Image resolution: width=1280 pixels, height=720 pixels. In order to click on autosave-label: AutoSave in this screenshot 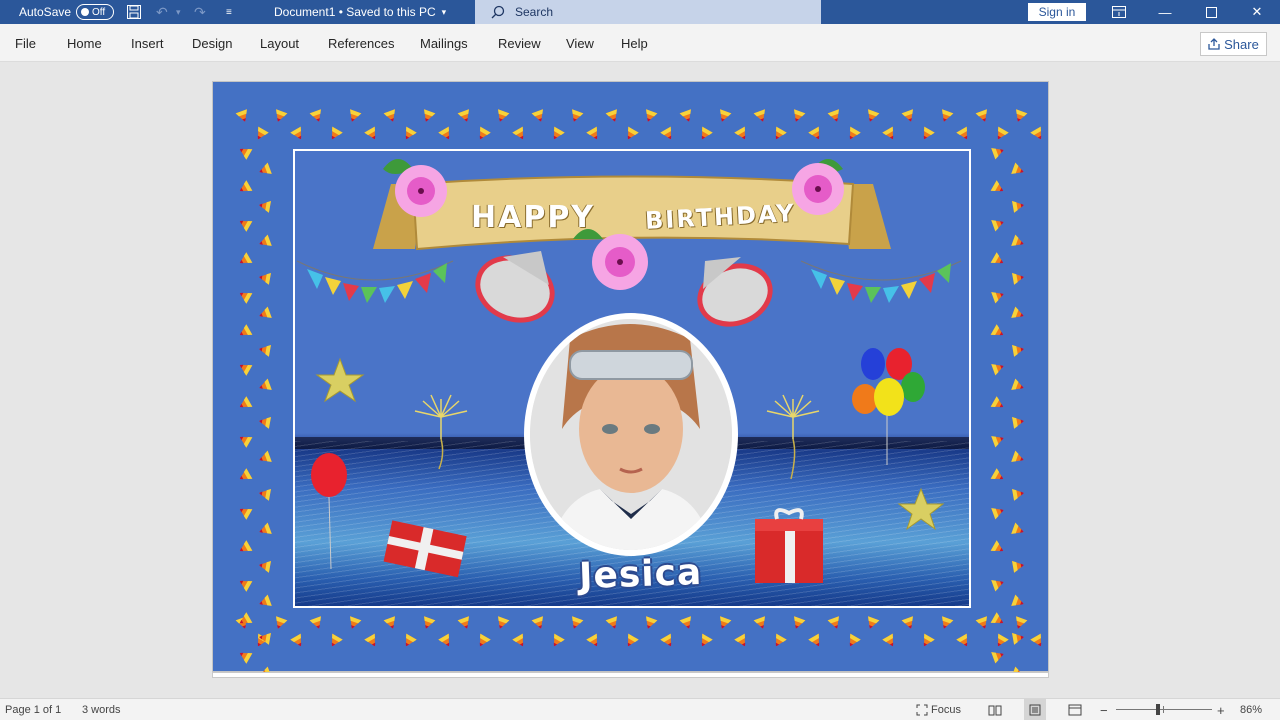, I will do `click(45, 12)`.